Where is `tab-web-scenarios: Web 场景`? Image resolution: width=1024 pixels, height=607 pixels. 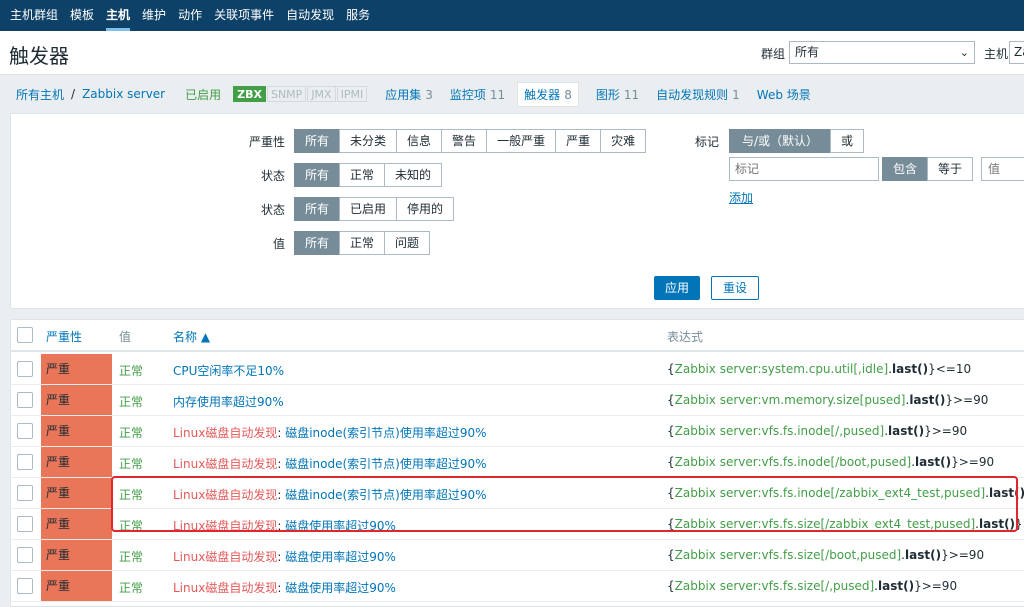
tab-web-scenarios: Web 场景 is located at coordinates (784, 94).